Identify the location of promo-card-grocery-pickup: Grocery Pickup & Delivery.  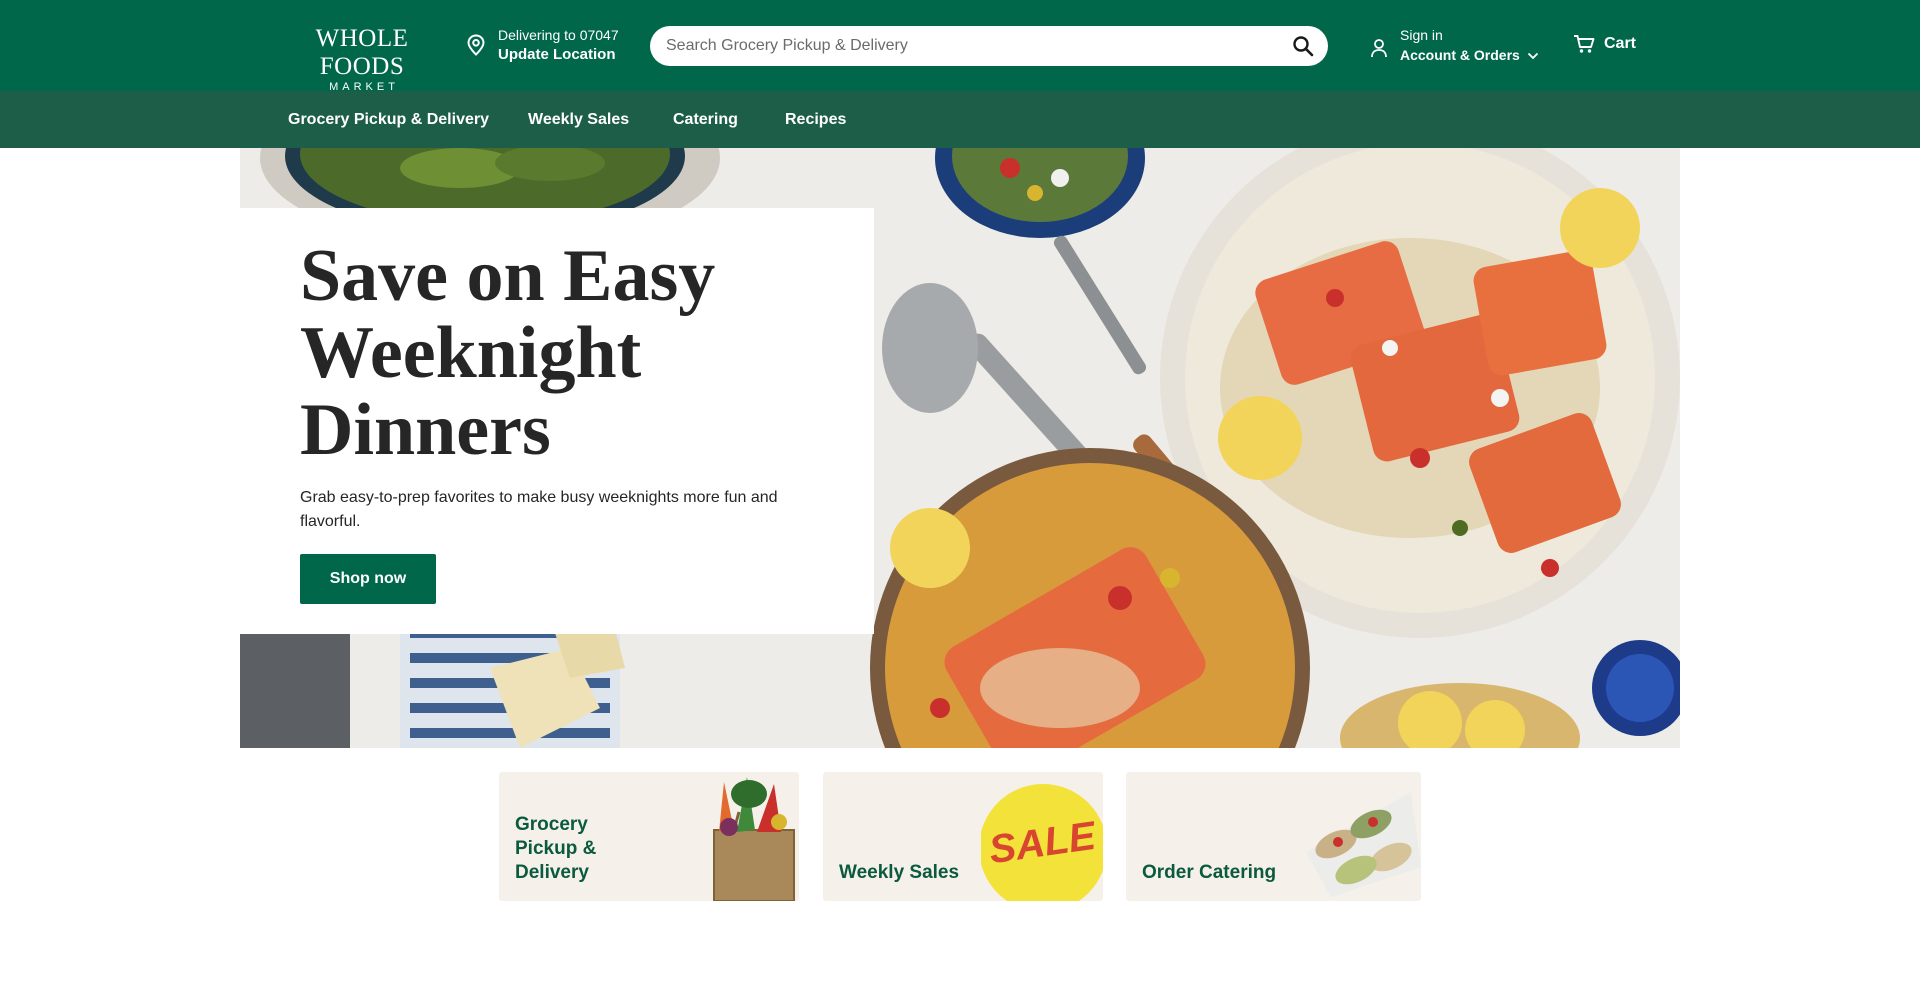
(649, 836).